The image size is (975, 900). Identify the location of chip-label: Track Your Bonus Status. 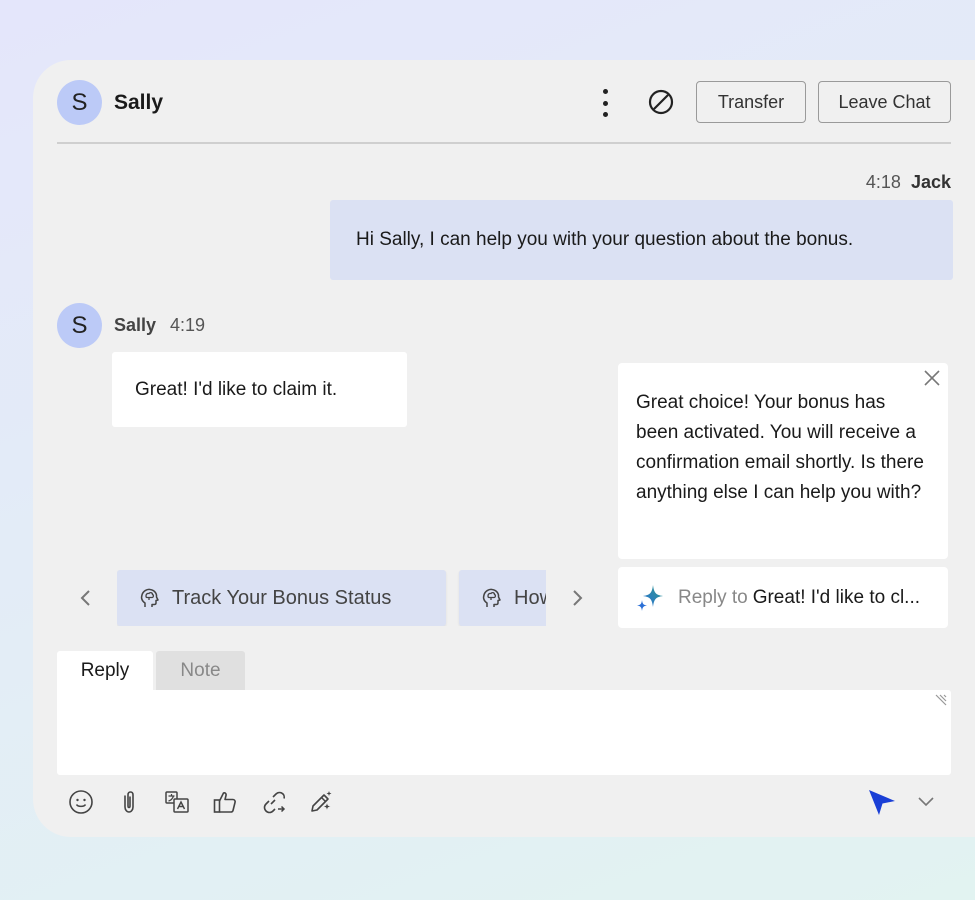
(282, 597).